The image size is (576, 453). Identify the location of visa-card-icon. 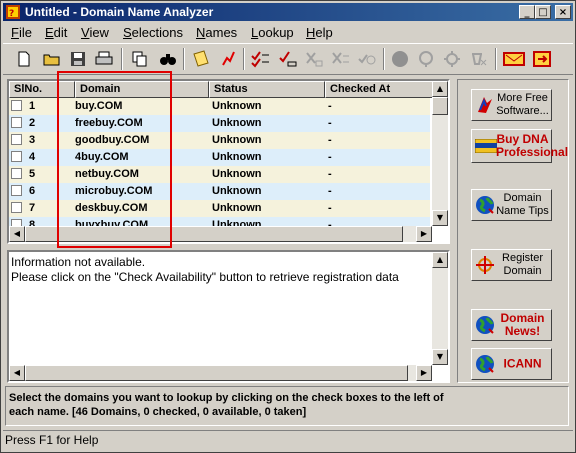
(486, 146).